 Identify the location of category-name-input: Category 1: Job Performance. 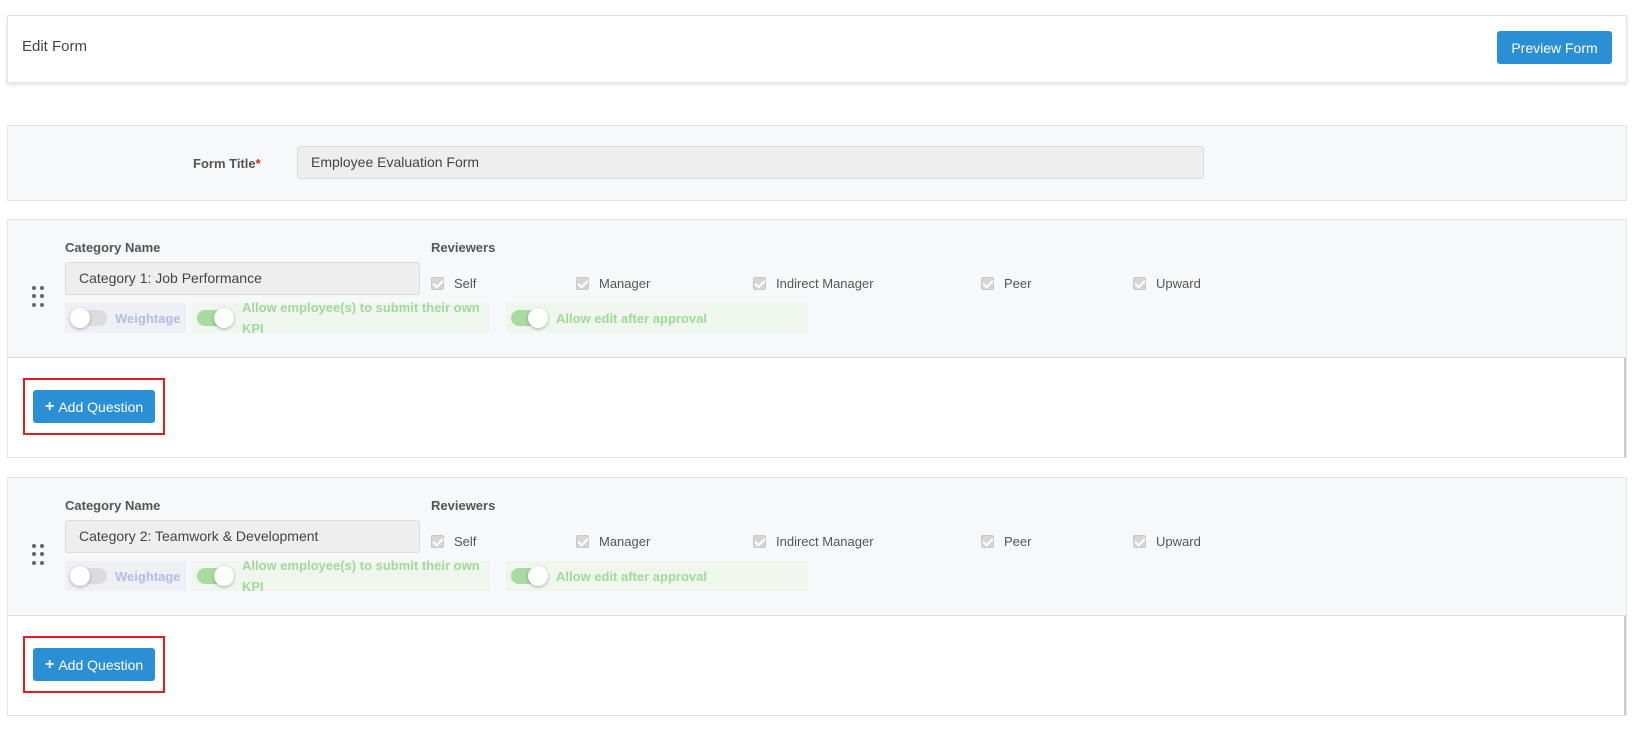
(242, 278).